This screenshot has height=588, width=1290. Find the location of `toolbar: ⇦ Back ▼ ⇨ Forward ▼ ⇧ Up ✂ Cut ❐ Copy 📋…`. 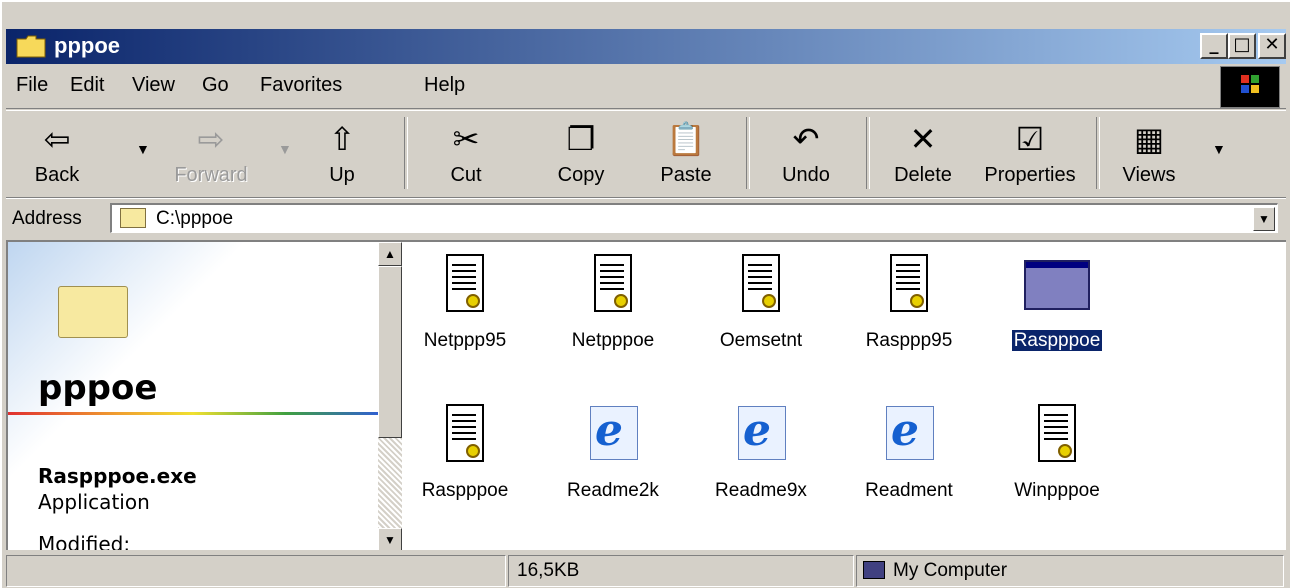

toolbar: ⇦ Back ▼ ⇨ Forward ▼ ⇧ Up ✂ Cut ❐ Copy 📋… is located at coordinates (646, 154).